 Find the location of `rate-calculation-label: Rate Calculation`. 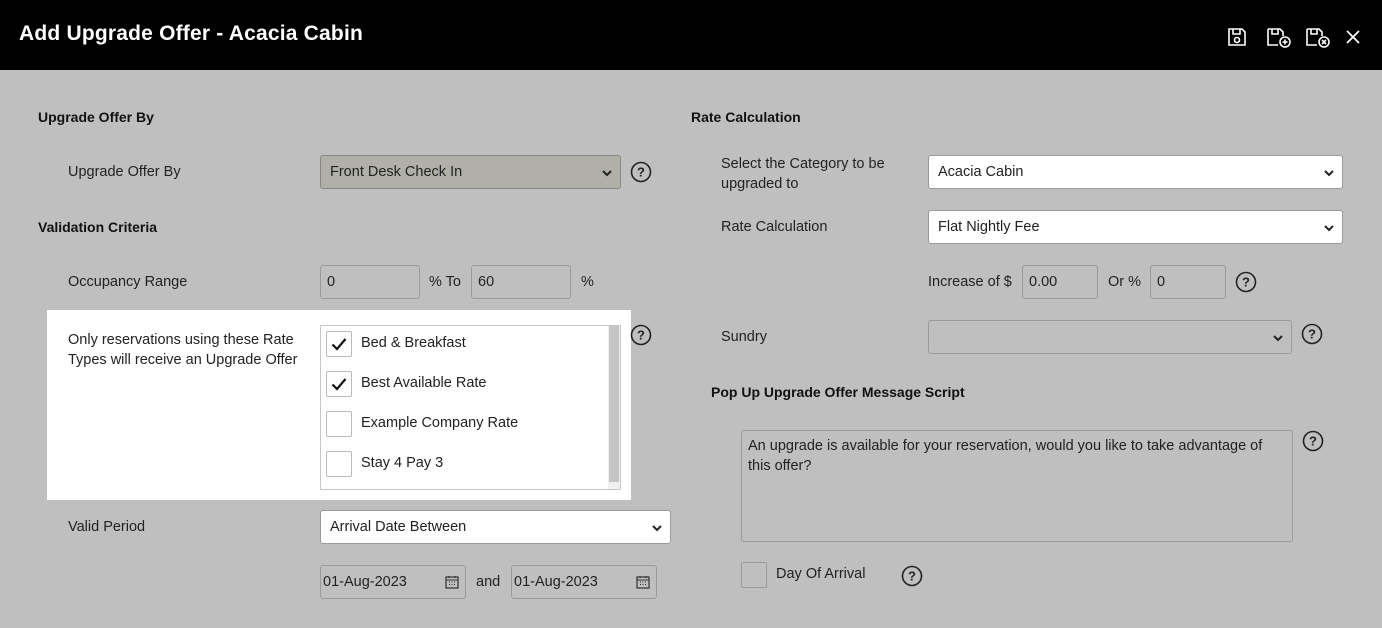

rate-calculation-label: Rate Calculation is located at coordinates (774, 227).